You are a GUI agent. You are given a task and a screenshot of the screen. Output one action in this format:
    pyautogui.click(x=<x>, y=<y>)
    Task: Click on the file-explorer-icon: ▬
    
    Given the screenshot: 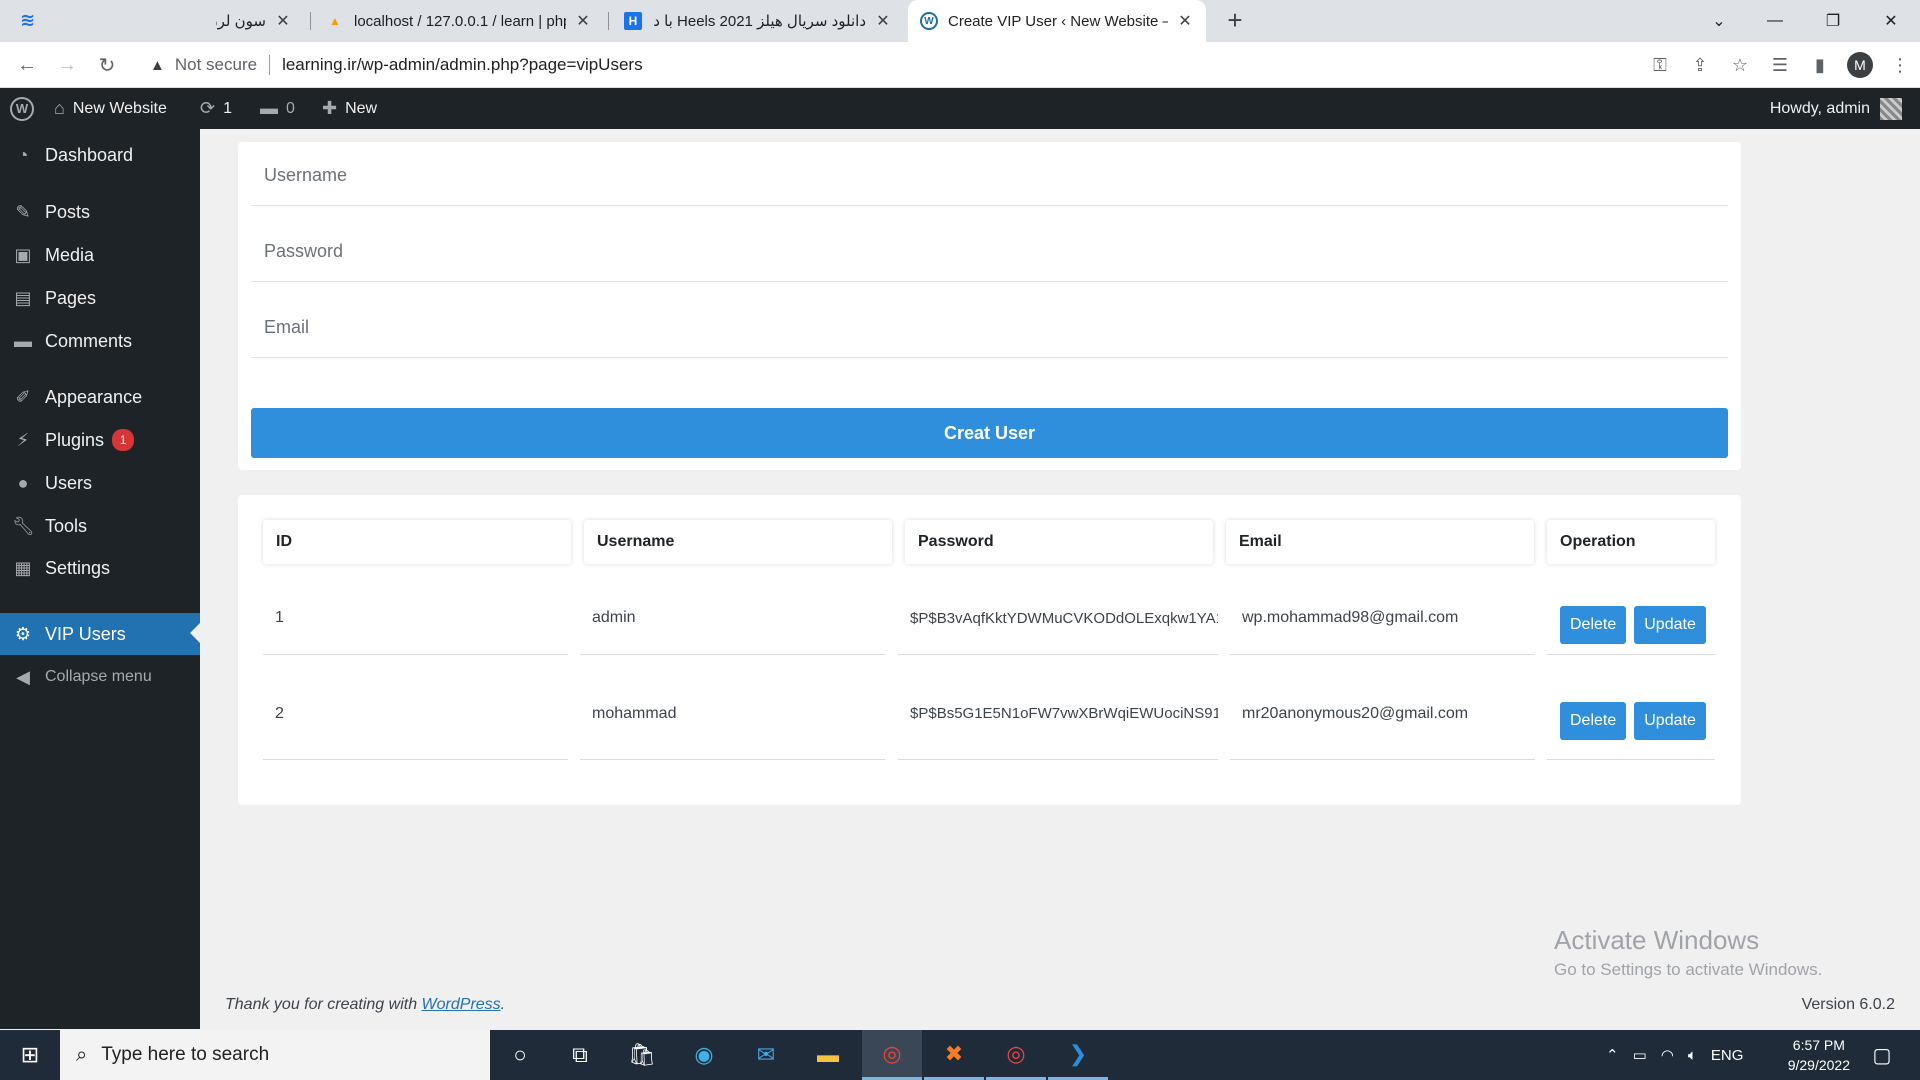 What is the action you would take?
    pyautogui.click(x=828, y=1055)
    